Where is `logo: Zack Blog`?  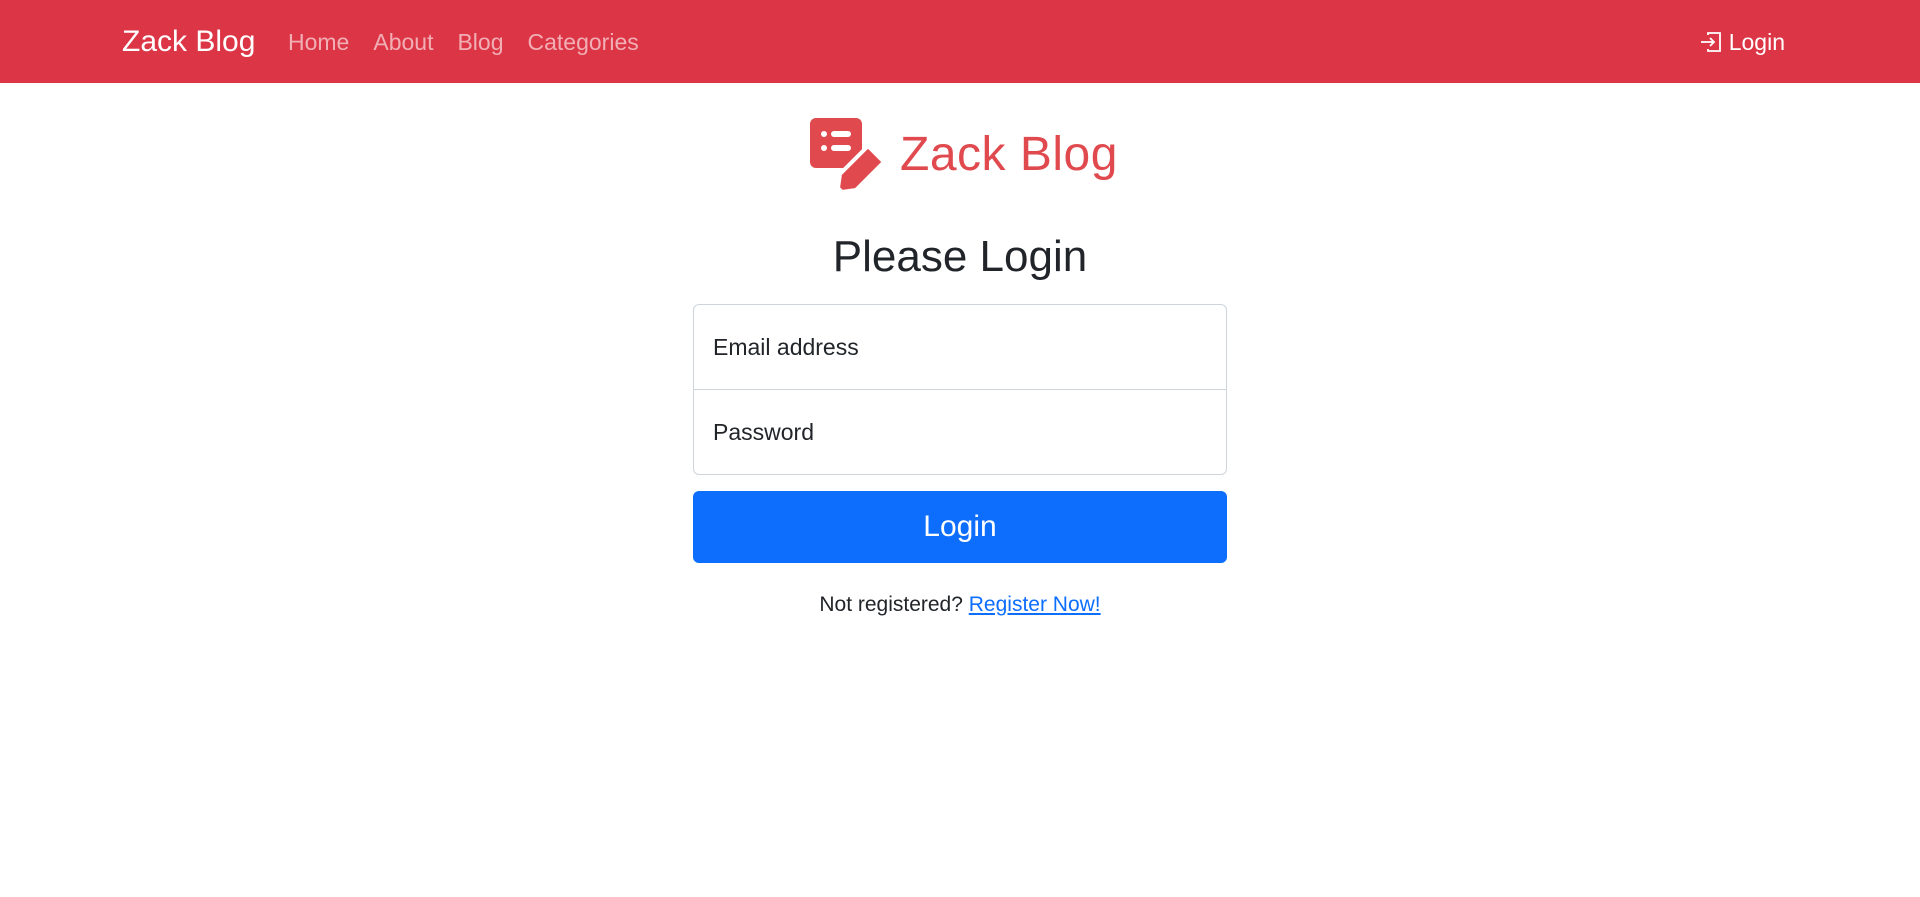 logo: Zack Blog is located at coordinates (963, 155).